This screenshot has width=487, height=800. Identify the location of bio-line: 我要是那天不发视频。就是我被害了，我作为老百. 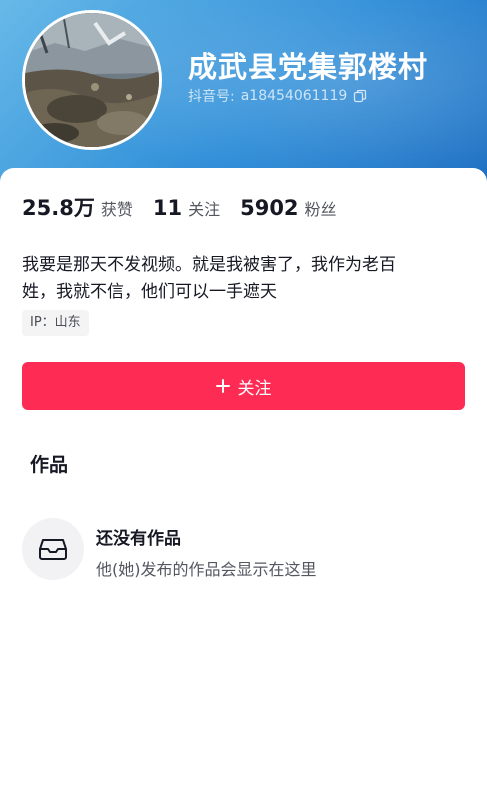
(209, 265).